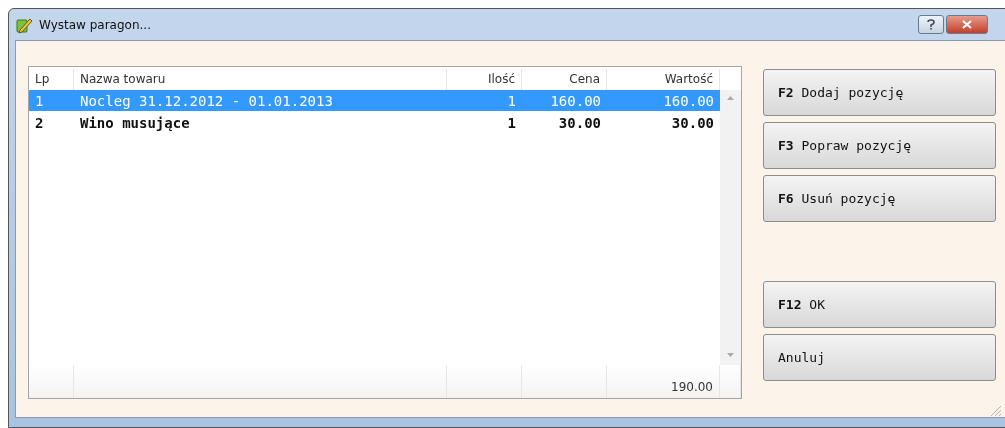 The width and height of the screenshot is (1005, 428). Describe the element at coordinates (374, 122) in the screenshot. I see `table-row: 2 Wino musujące 1 30.00 30.00` at that location.